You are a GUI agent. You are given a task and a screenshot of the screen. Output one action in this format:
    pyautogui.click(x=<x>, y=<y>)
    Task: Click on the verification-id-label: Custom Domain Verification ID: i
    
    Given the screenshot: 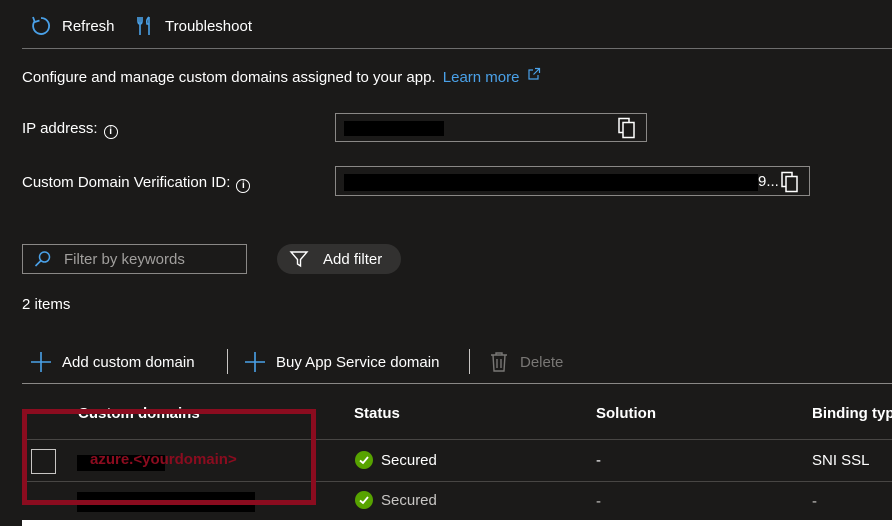 What is the action you would take?
    pyautogui.click(x=136, y=183)
    